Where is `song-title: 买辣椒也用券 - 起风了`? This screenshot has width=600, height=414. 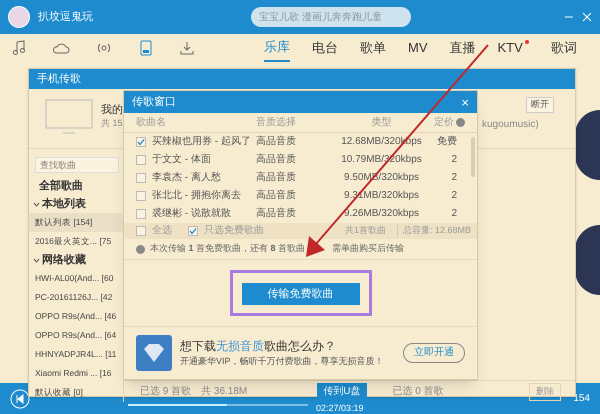 song-title: 买辣椒也用券 - 起风了 is located at coordinates (201, 142).